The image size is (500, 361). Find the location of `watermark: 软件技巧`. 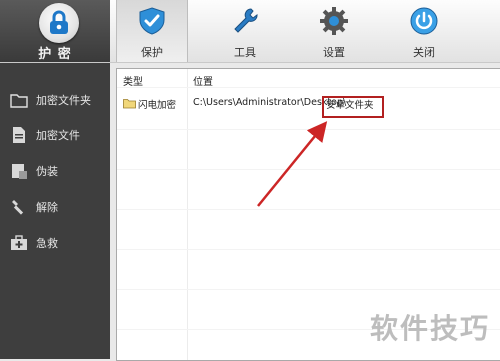

watermark: 软件技巧 is located at coordinates (429, 328).